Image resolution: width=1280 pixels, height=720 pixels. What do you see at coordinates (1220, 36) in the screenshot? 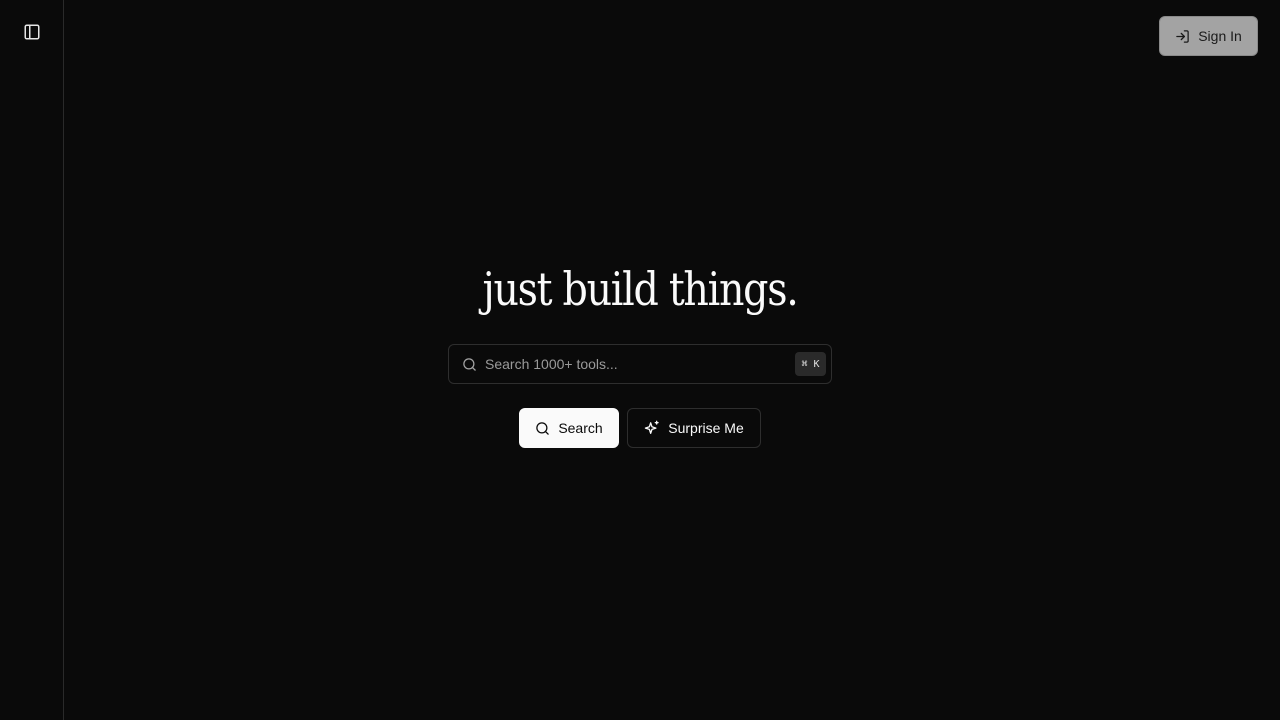
I see `sign-in-label: Sign In` at bounding box center [1220, 36].